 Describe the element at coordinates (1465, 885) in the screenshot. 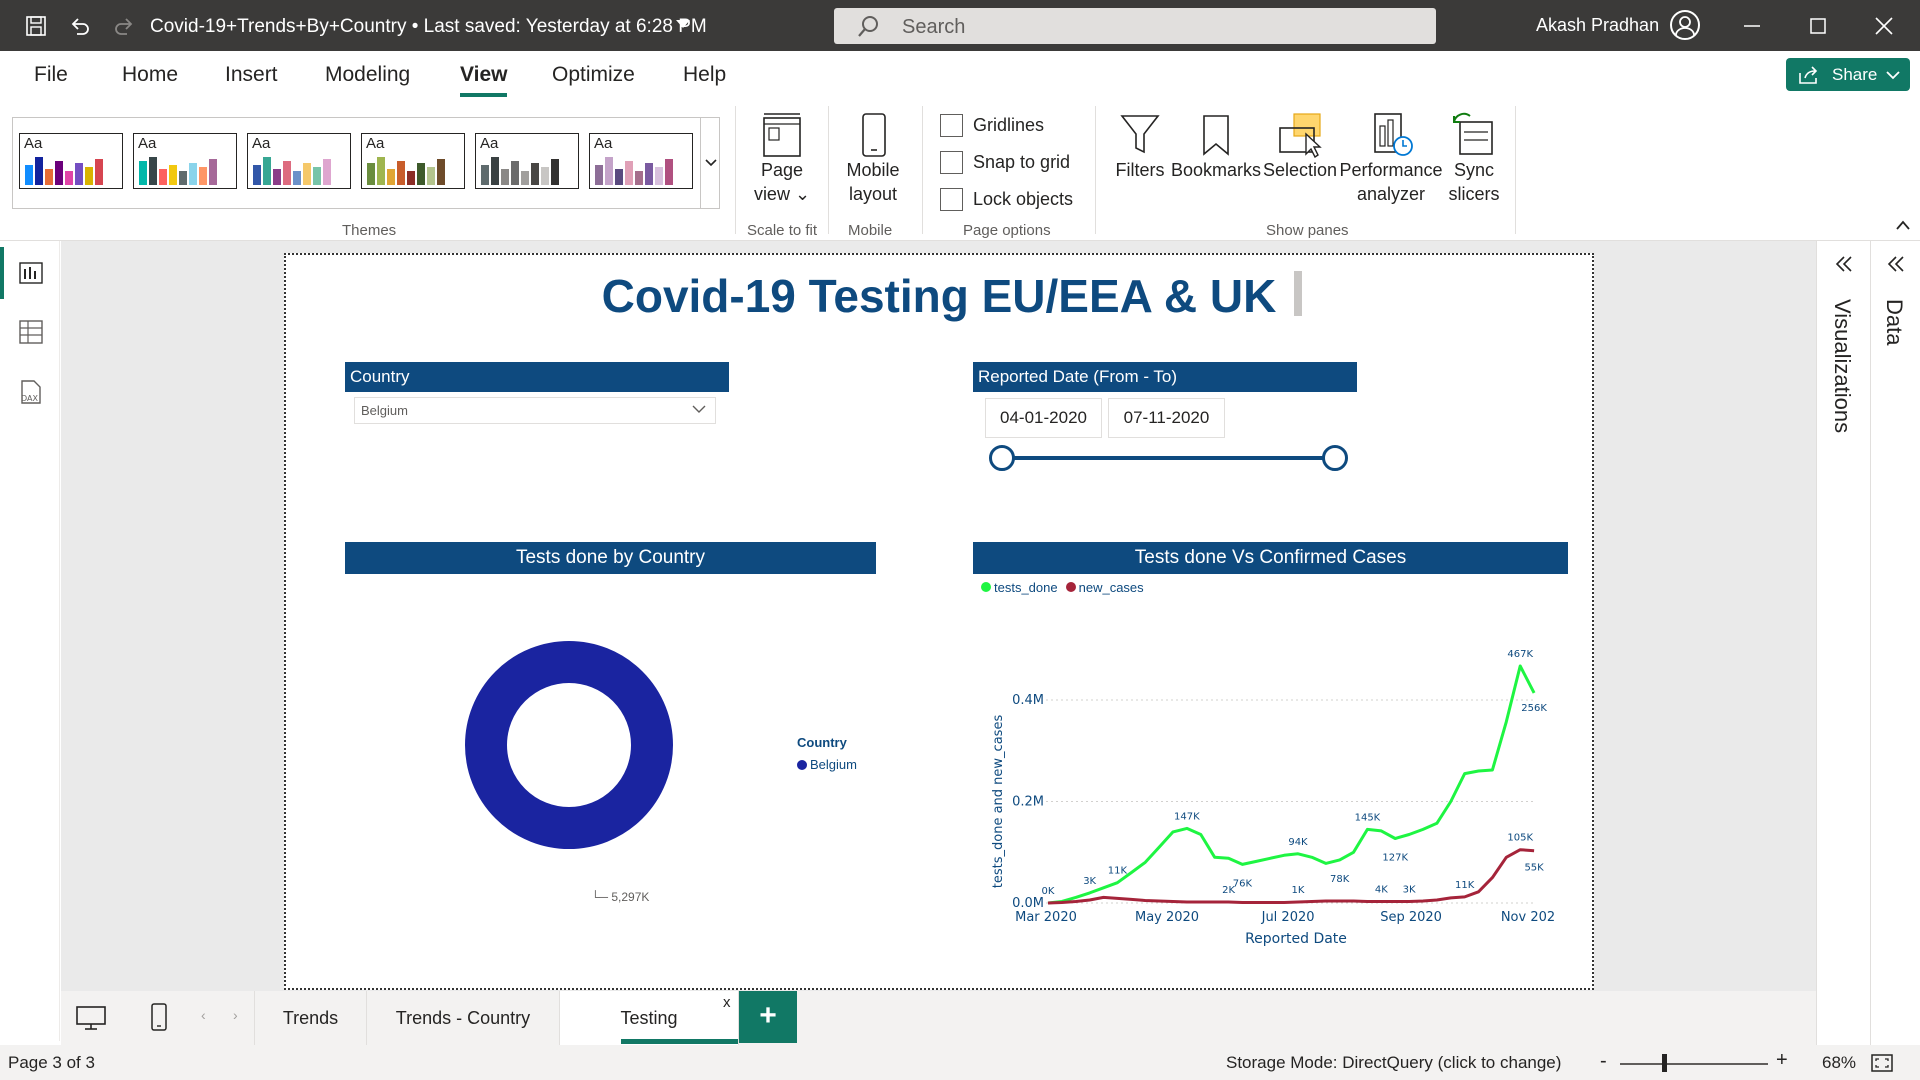

I see `data-label: 11K` at that location.